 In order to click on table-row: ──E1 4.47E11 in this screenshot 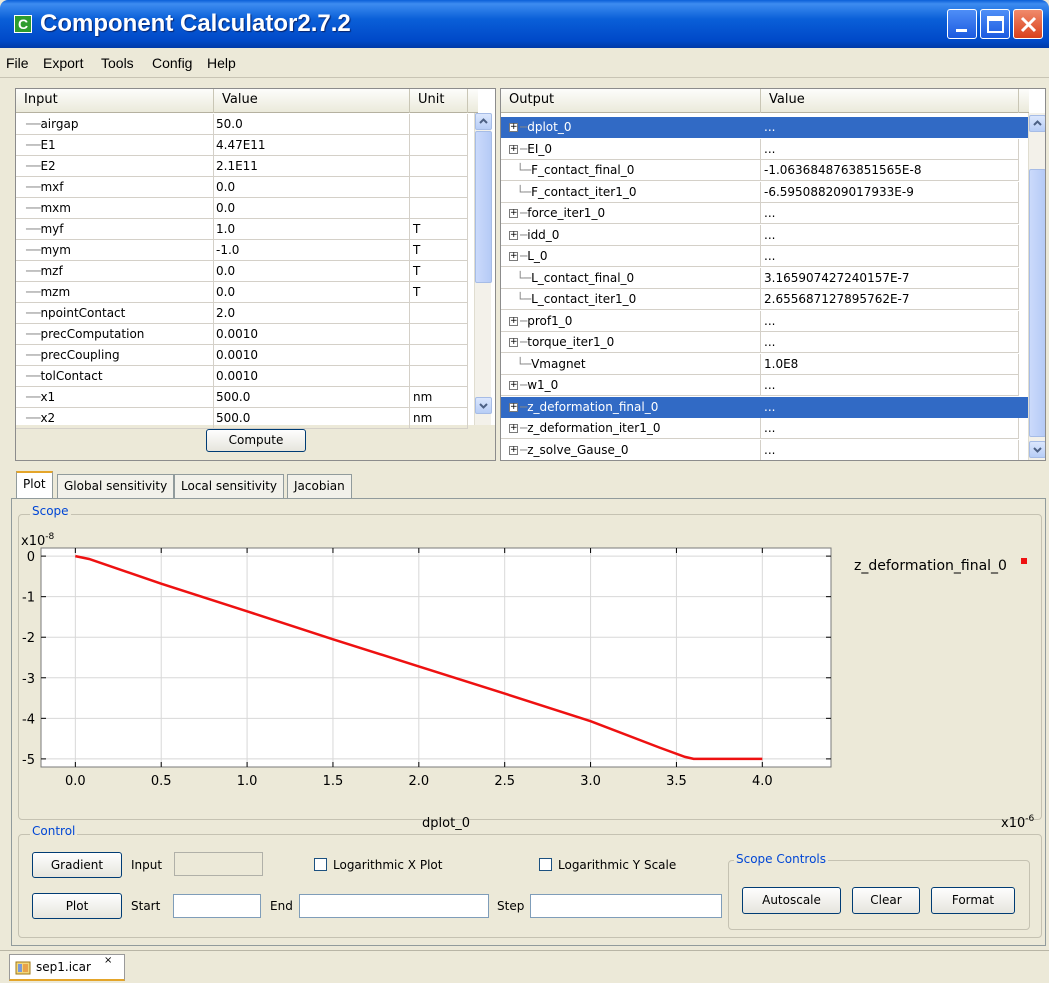, I will do `click(245, 145)`.